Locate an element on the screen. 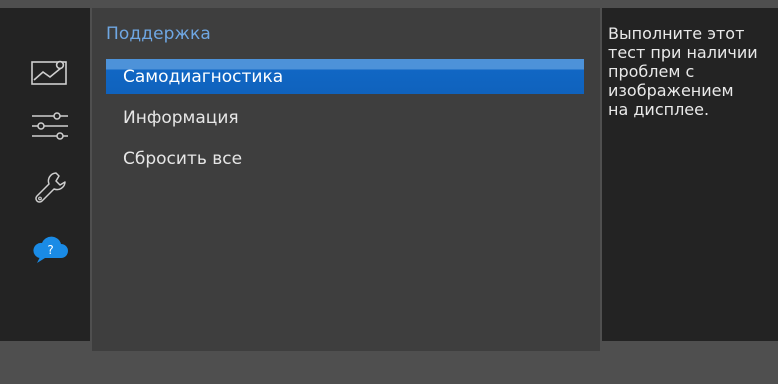  settings-category-button is located at coordinates (50, 127).